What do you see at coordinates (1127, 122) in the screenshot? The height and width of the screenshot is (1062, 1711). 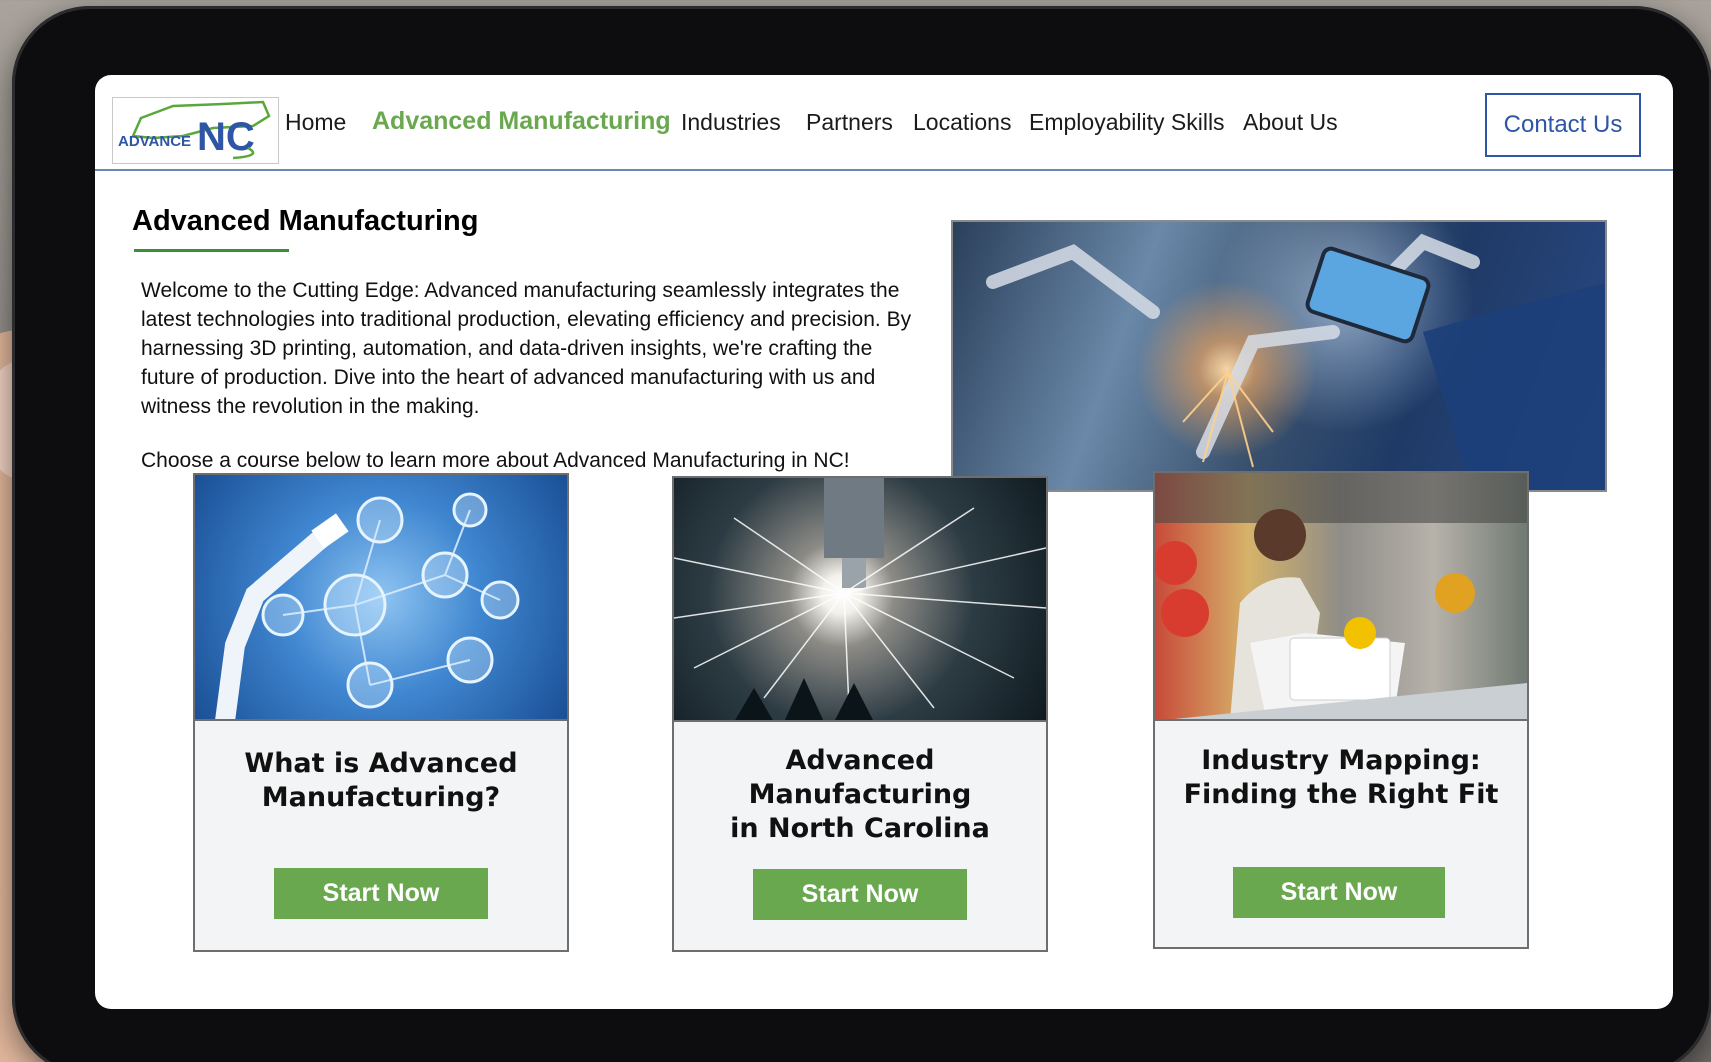 I see `nav-item-employability-skills: Employability Skills` at bounding box center [1127, 122].